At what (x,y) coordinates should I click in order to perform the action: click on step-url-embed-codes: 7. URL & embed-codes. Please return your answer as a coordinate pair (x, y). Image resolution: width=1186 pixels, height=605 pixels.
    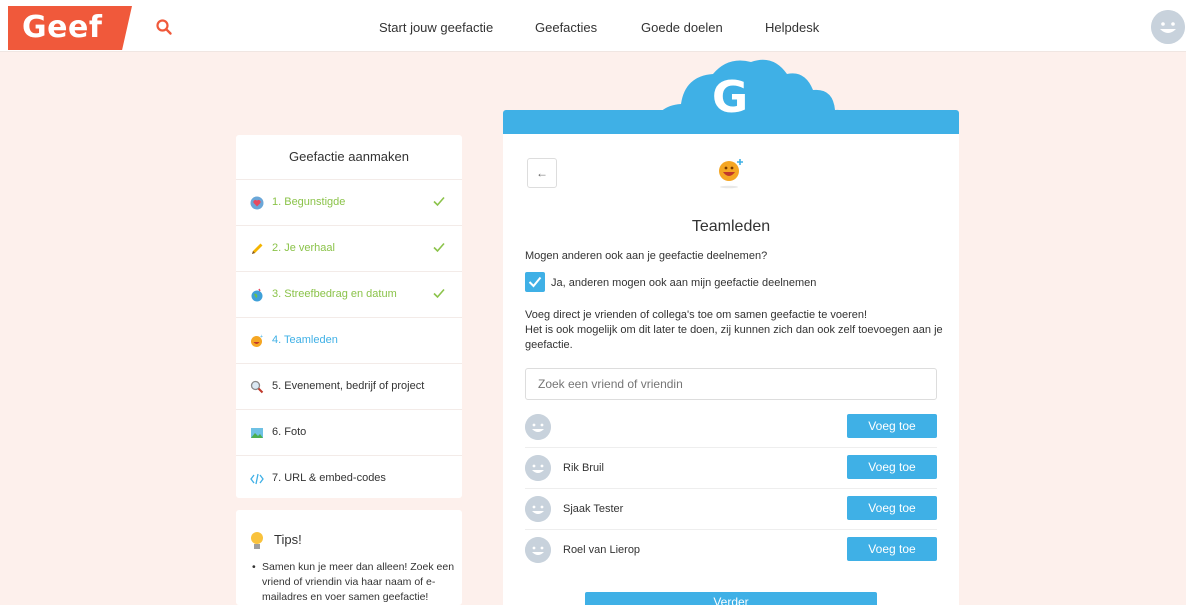
    Looking at the image, I should click on (349, 478).